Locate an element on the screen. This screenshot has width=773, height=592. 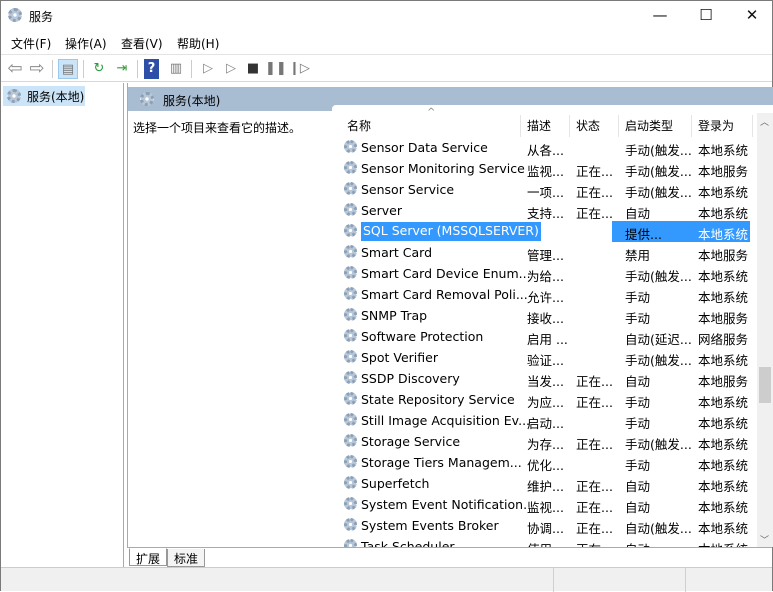
service-name: System Events Broker is located at coordinates (430, 525).